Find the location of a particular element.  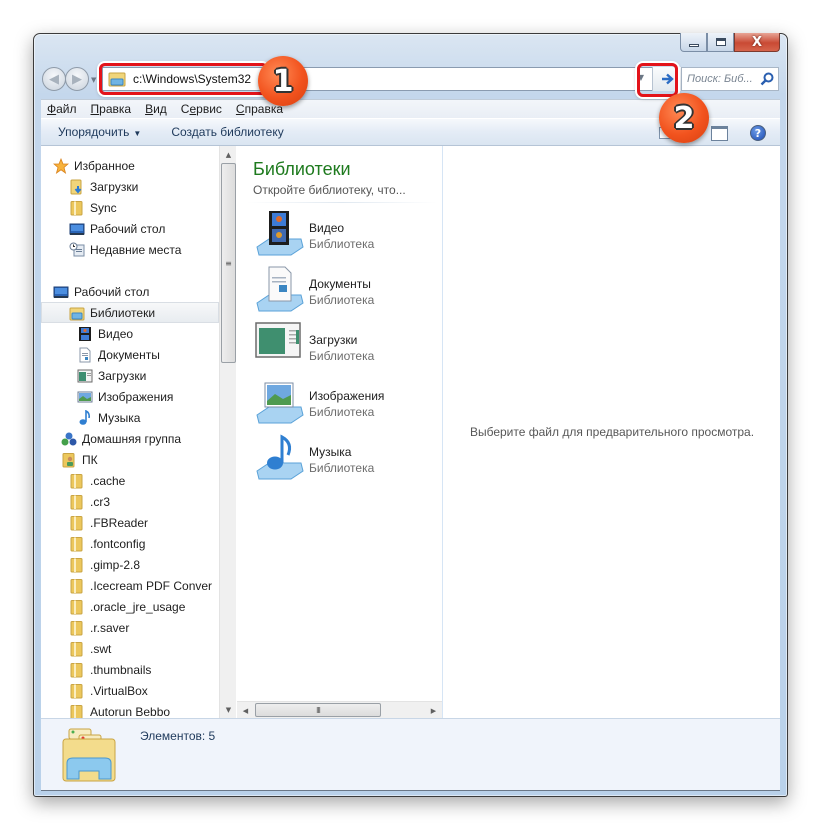

nav-tree-item-label: Загрузки is located at coordinates (122, 375).